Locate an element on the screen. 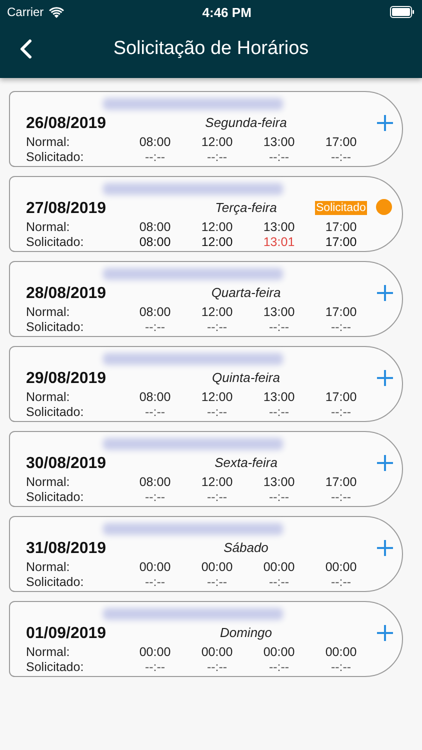 The width and height of the screenshot is (422, 750). date-text: 27/08/2019 is located at coordinates (67, 209).